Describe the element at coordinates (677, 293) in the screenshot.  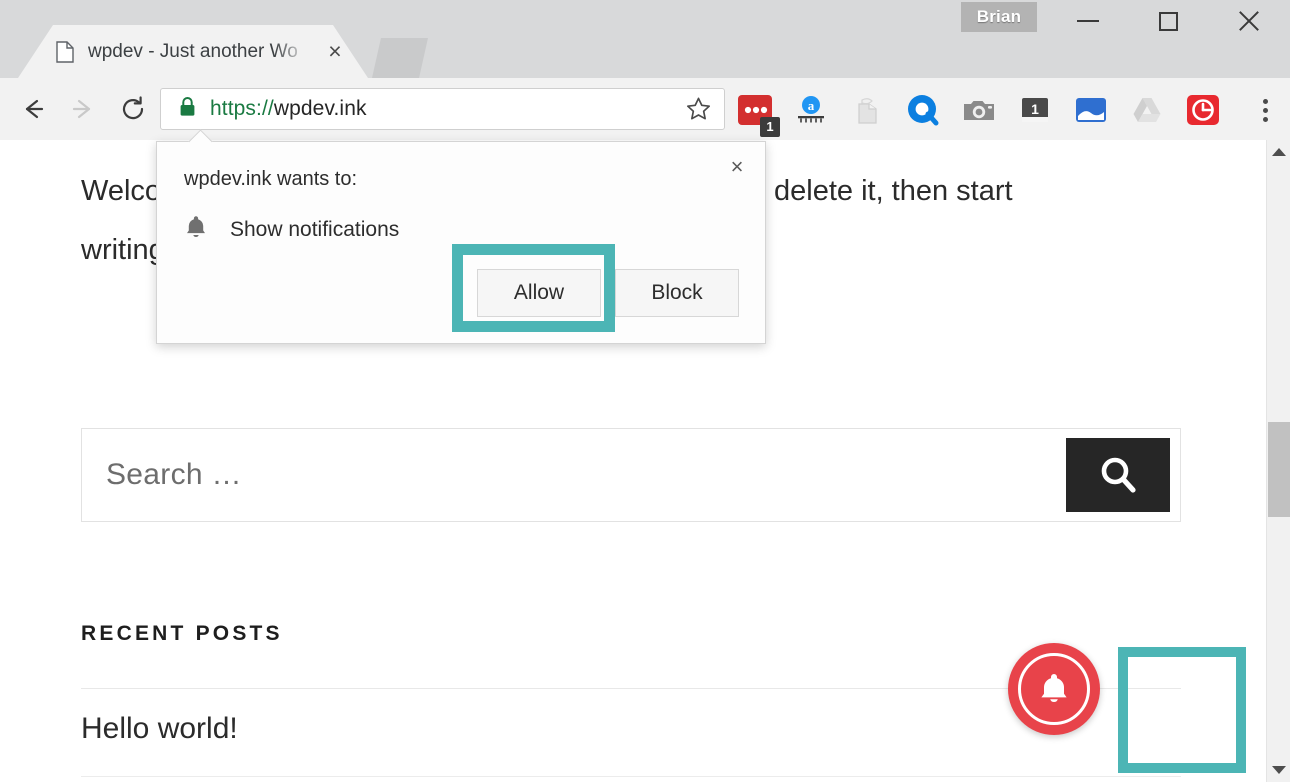
I see `block-button: Block` at that location.